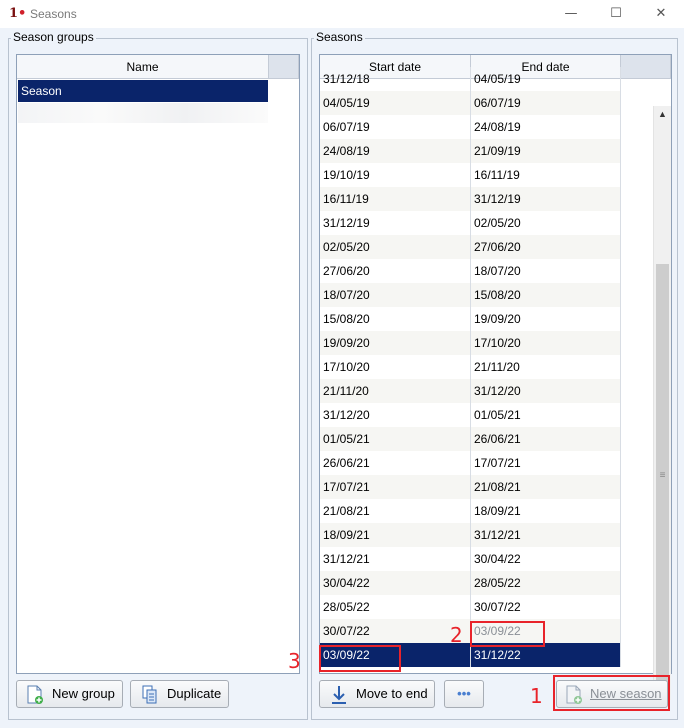 Image resolution: width=684 pixels, height=728 pixels. Describe the element at coordinates (546, 487) in the screenshot. I see `end-date-cell: 21/08/21` at that location.